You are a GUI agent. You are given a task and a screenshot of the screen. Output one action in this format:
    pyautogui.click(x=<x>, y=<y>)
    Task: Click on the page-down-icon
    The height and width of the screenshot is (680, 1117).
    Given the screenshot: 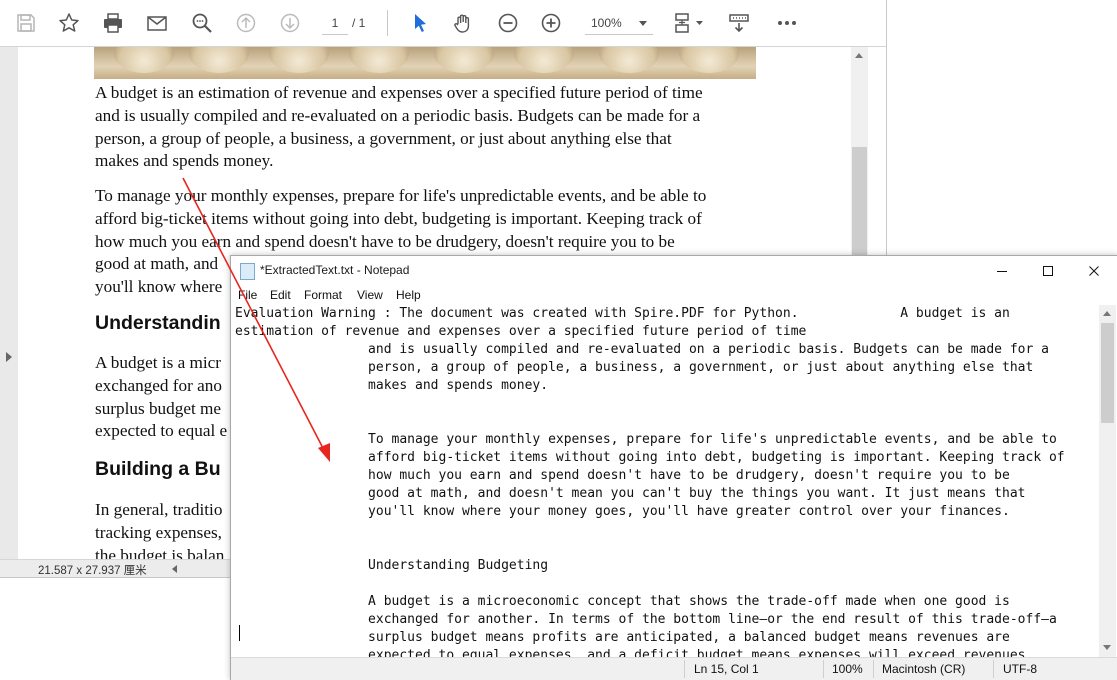 What is the action you would take?
    pyautogui.click(x=290, y=23)
    